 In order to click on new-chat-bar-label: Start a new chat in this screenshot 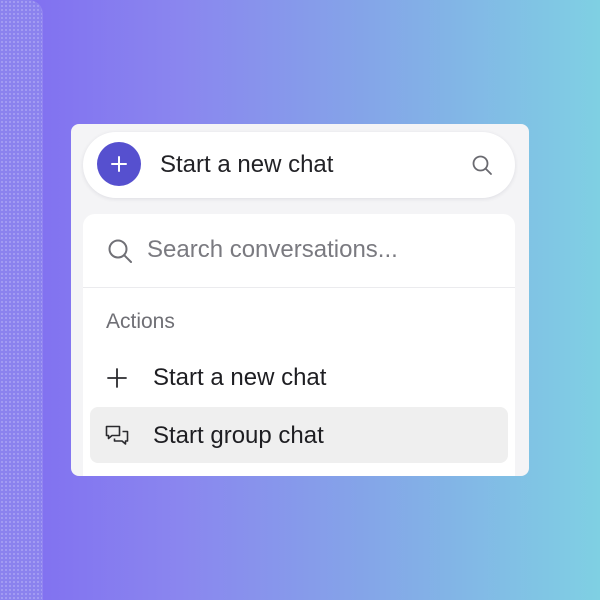, I will do `click(247, 164)`.